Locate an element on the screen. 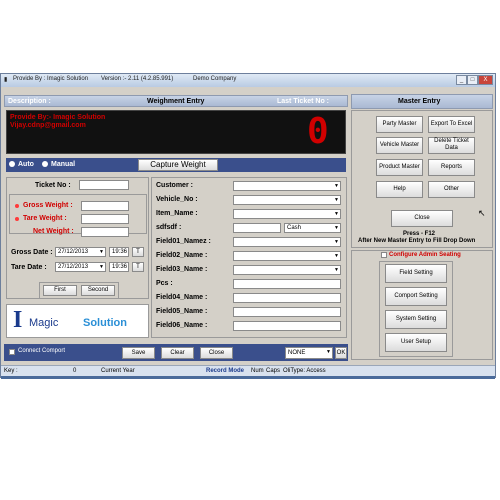 The width and height of the screenshot is (500, 500). vehicle-no-dropdown: ▼ is located at coordinates (287, 200).